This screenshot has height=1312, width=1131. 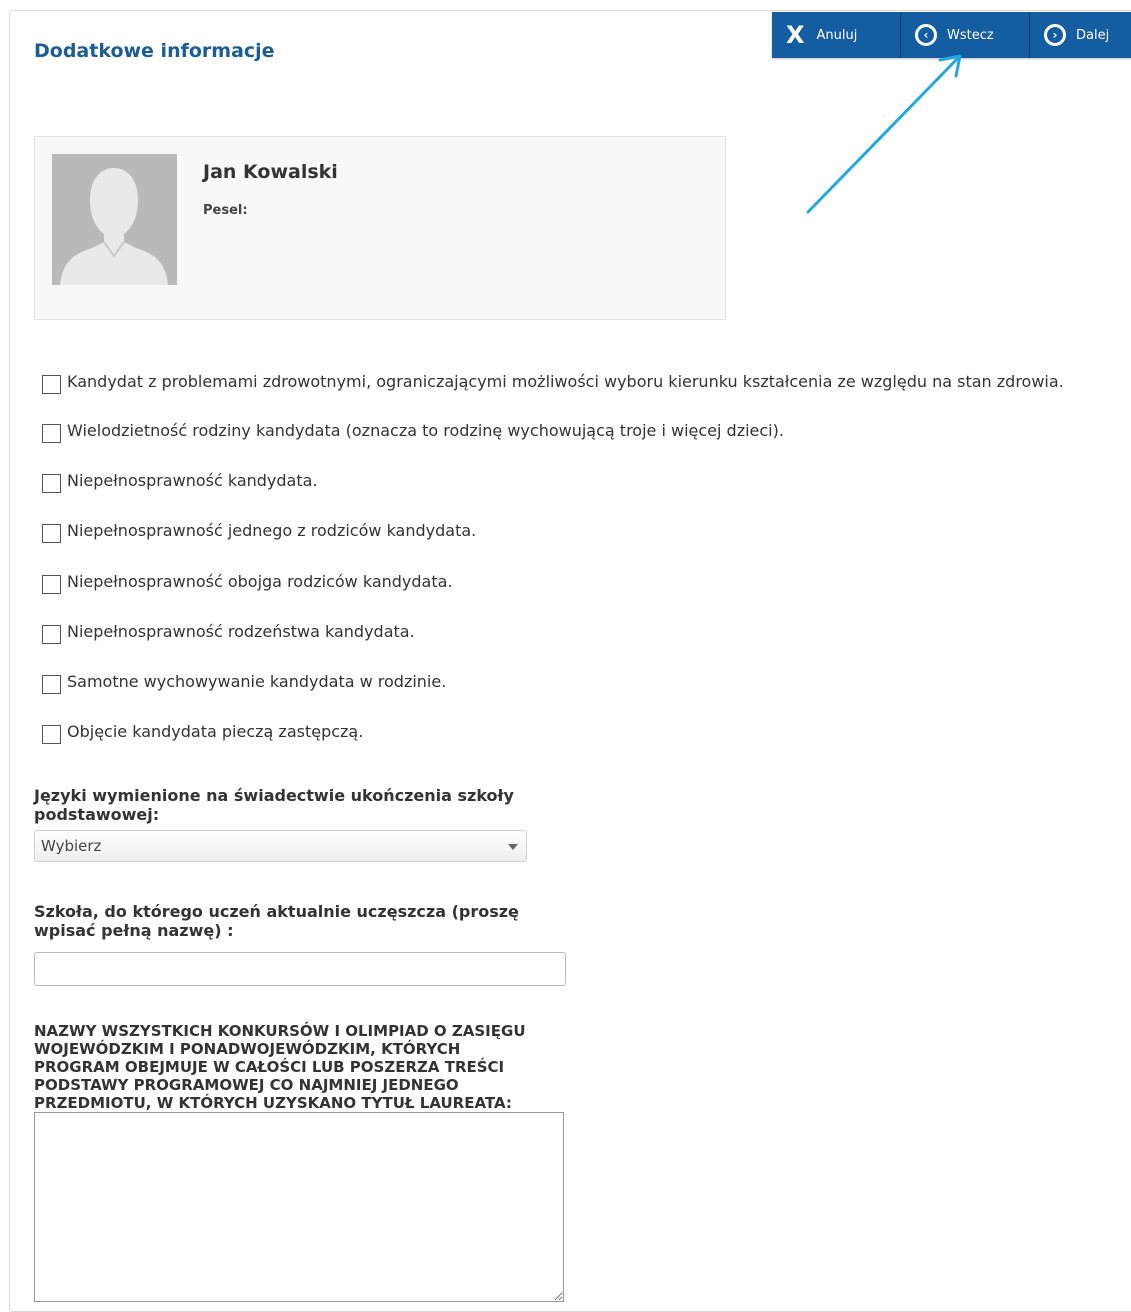 I want to click on annotation-arrow-icon, so click(x=884, y=134).